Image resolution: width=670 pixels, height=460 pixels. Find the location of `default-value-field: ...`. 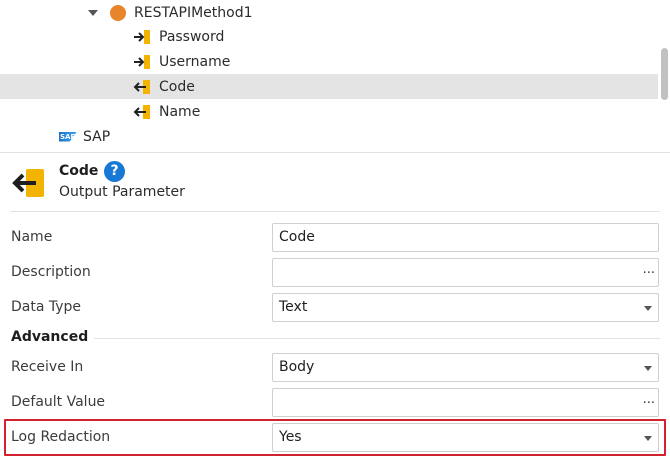

default-value-field: ... is located at coordinates (465, 402).